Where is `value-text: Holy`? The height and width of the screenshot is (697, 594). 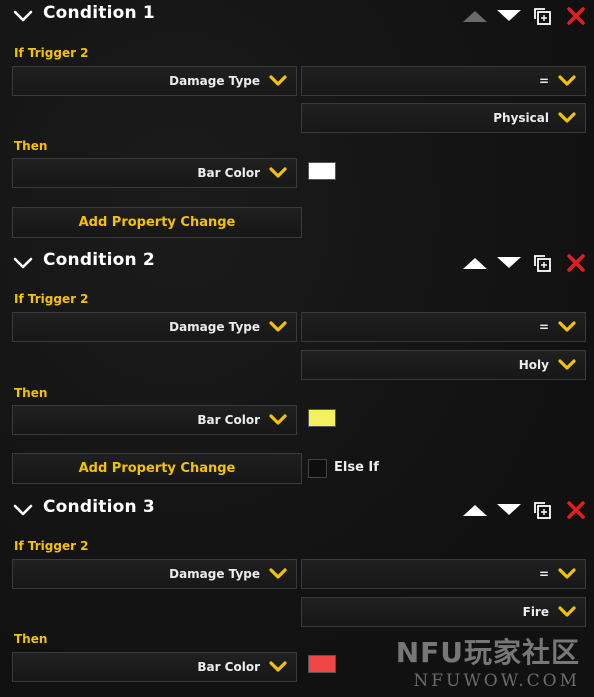
value-text: Holy is located at coordinates (533, 365).